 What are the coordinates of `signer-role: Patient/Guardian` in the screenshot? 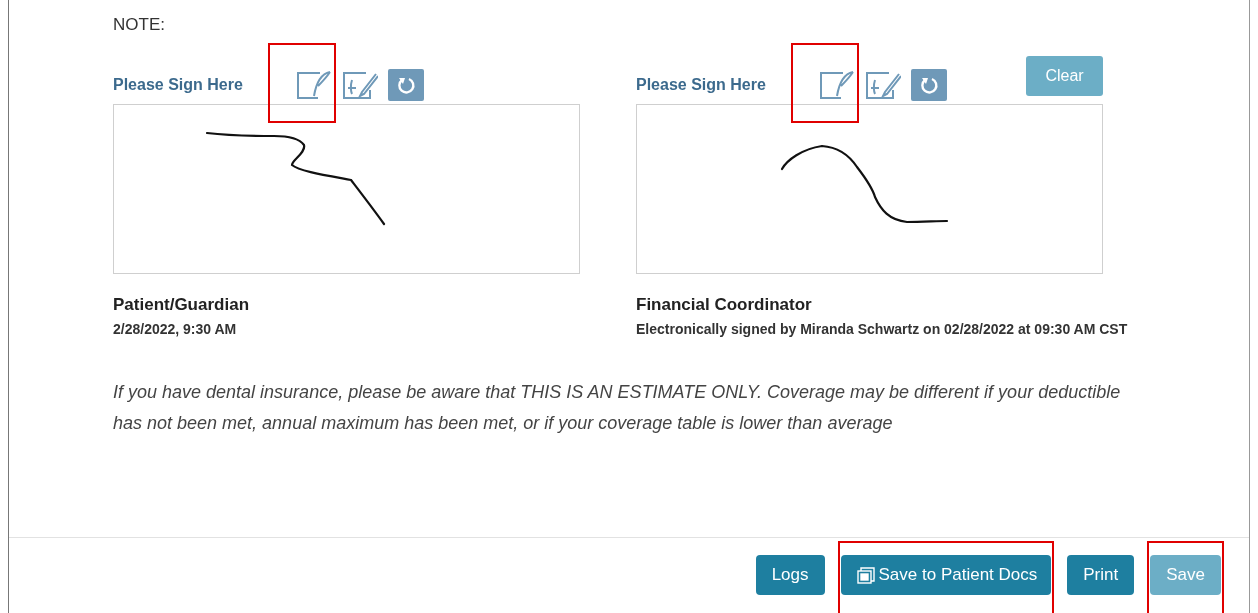 It's located at (182, 305).